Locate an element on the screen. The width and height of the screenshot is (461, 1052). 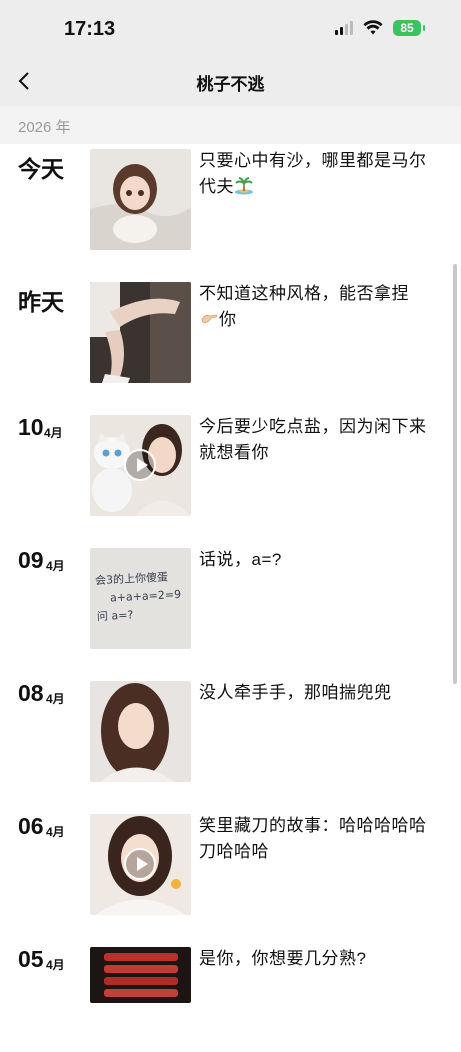
post-date: 今天 is located at coordinates (41, 169).